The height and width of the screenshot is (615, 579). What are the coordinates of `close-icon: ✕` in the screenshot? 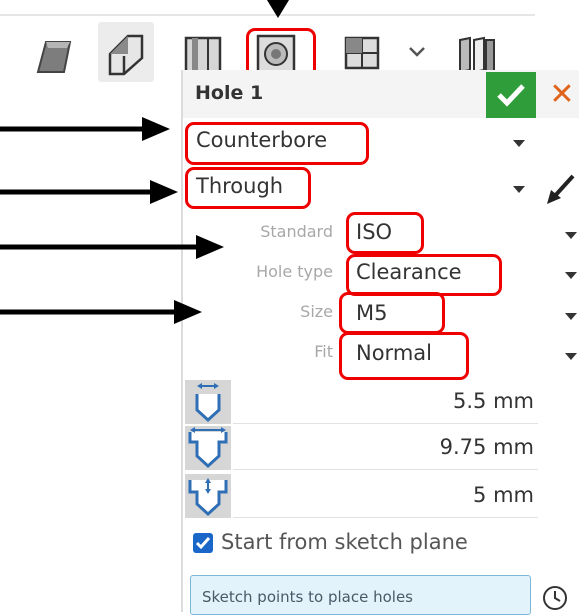 It's located at (562, 94).